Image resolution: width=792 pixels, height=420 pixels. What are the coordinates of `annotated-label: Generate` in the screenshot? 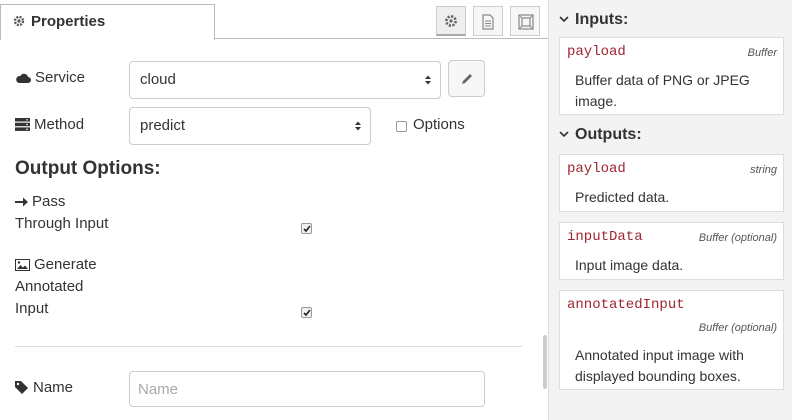 It's located at (56, 264).